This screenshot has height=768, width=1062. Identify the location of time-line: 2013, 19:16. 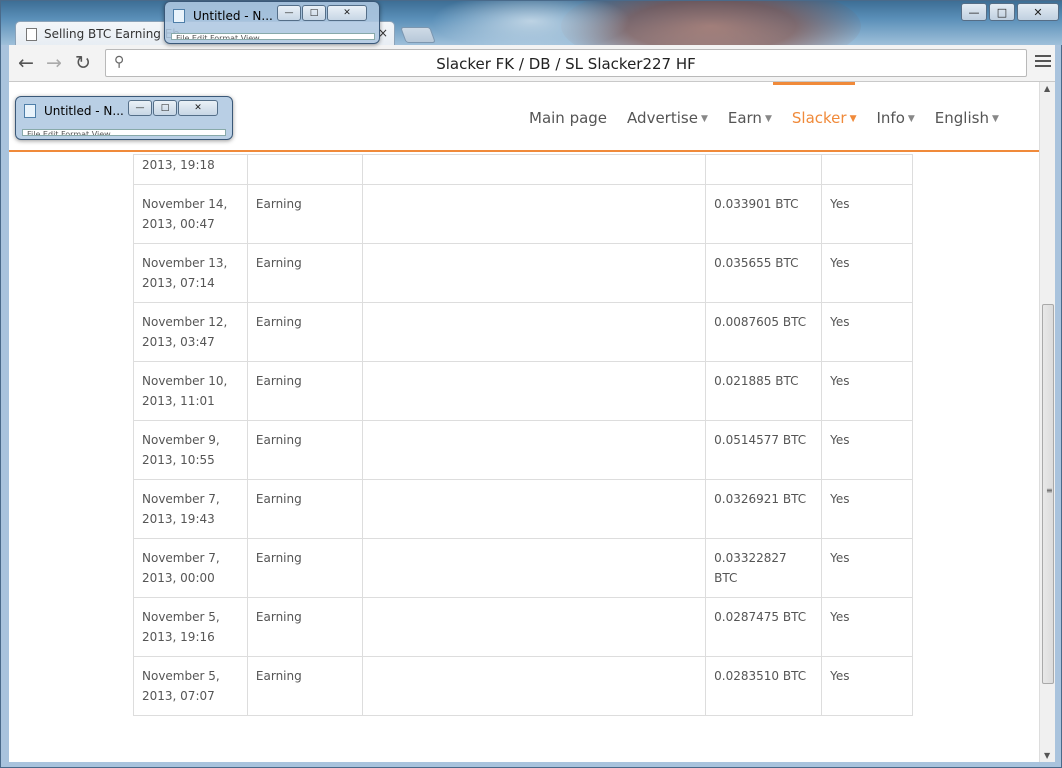
(178, 637).